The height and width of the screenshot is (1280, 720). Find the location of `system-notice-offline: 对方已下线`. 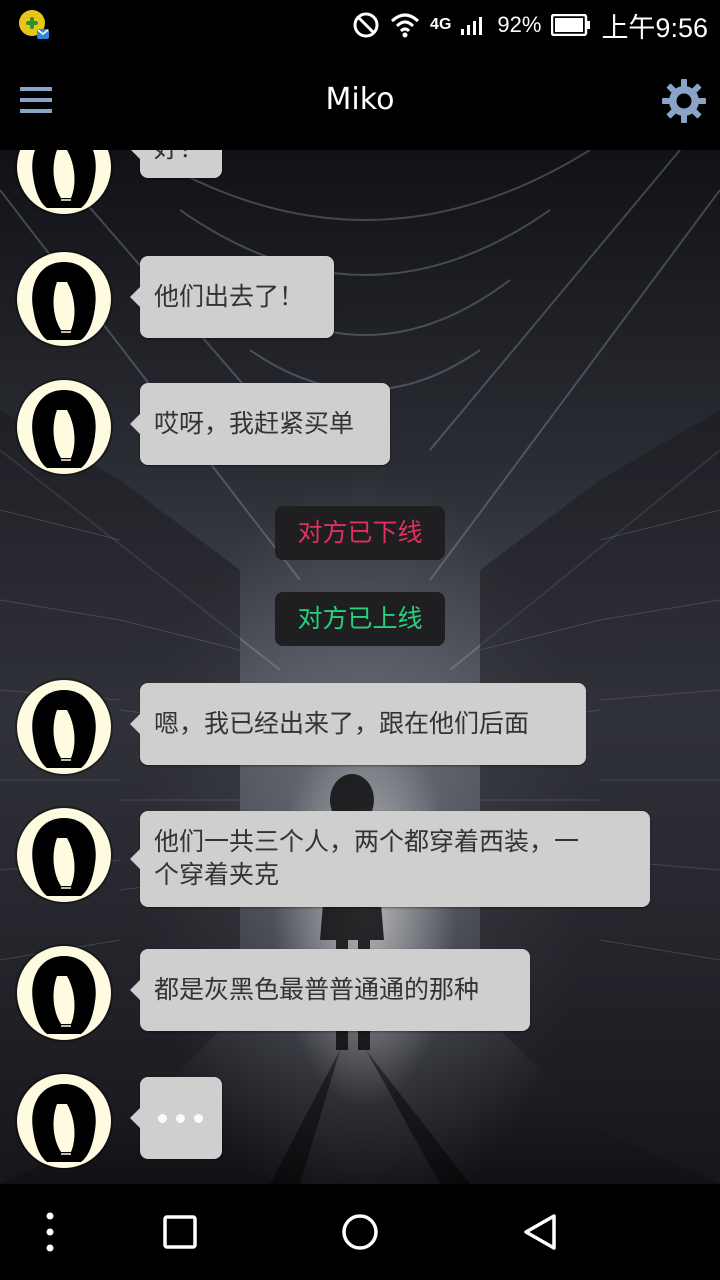

system-notice-offline: 对方已下线 is located at coordinates (360, 533).